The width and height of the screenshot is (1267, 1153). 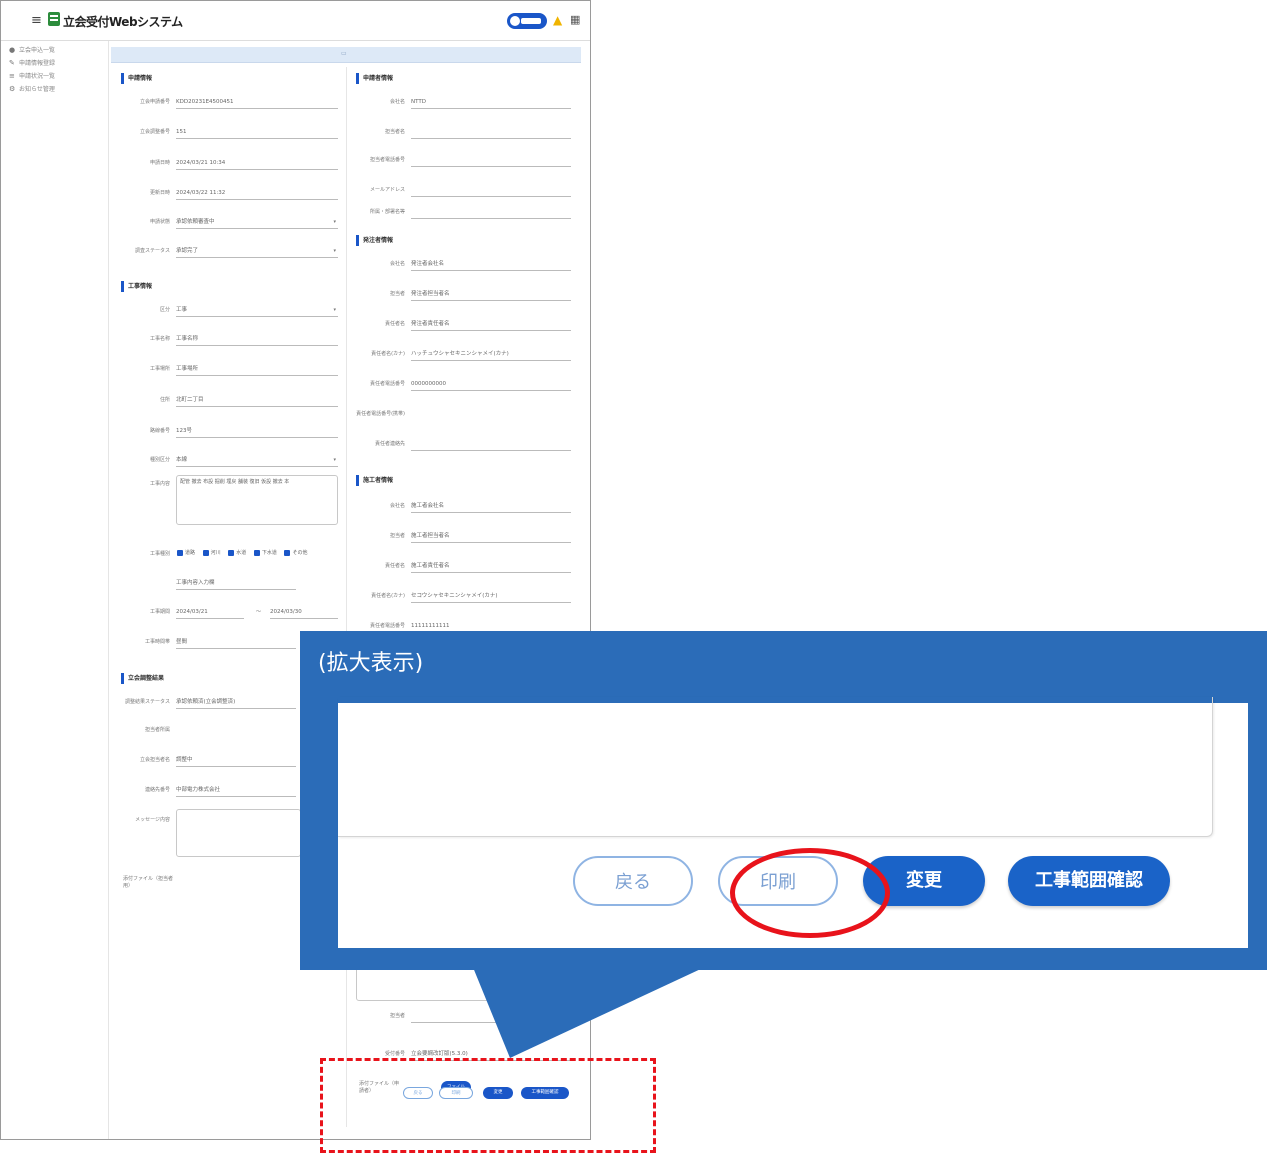 I want to click on work-content-textarea: 配管 撤去 布設 掘削 埋戻 舗装 復旧 仮設 撤去 本, so click(x=257, y=500).